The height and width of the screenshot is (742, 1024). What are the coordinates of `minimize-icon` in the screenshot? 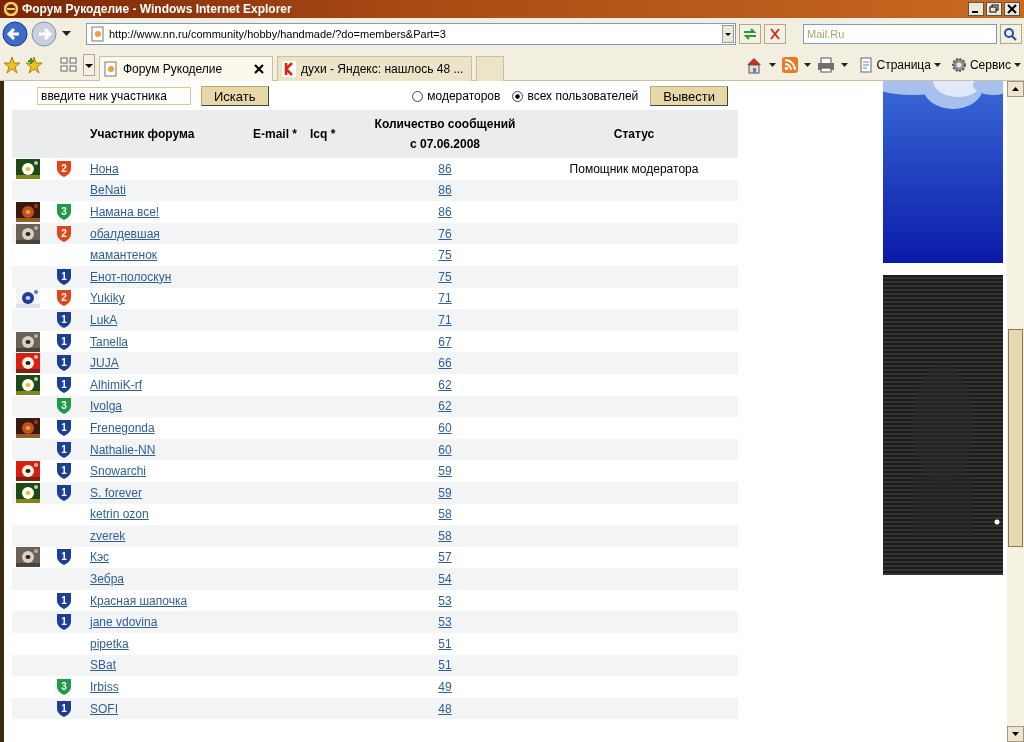 It's located at (976, 9).